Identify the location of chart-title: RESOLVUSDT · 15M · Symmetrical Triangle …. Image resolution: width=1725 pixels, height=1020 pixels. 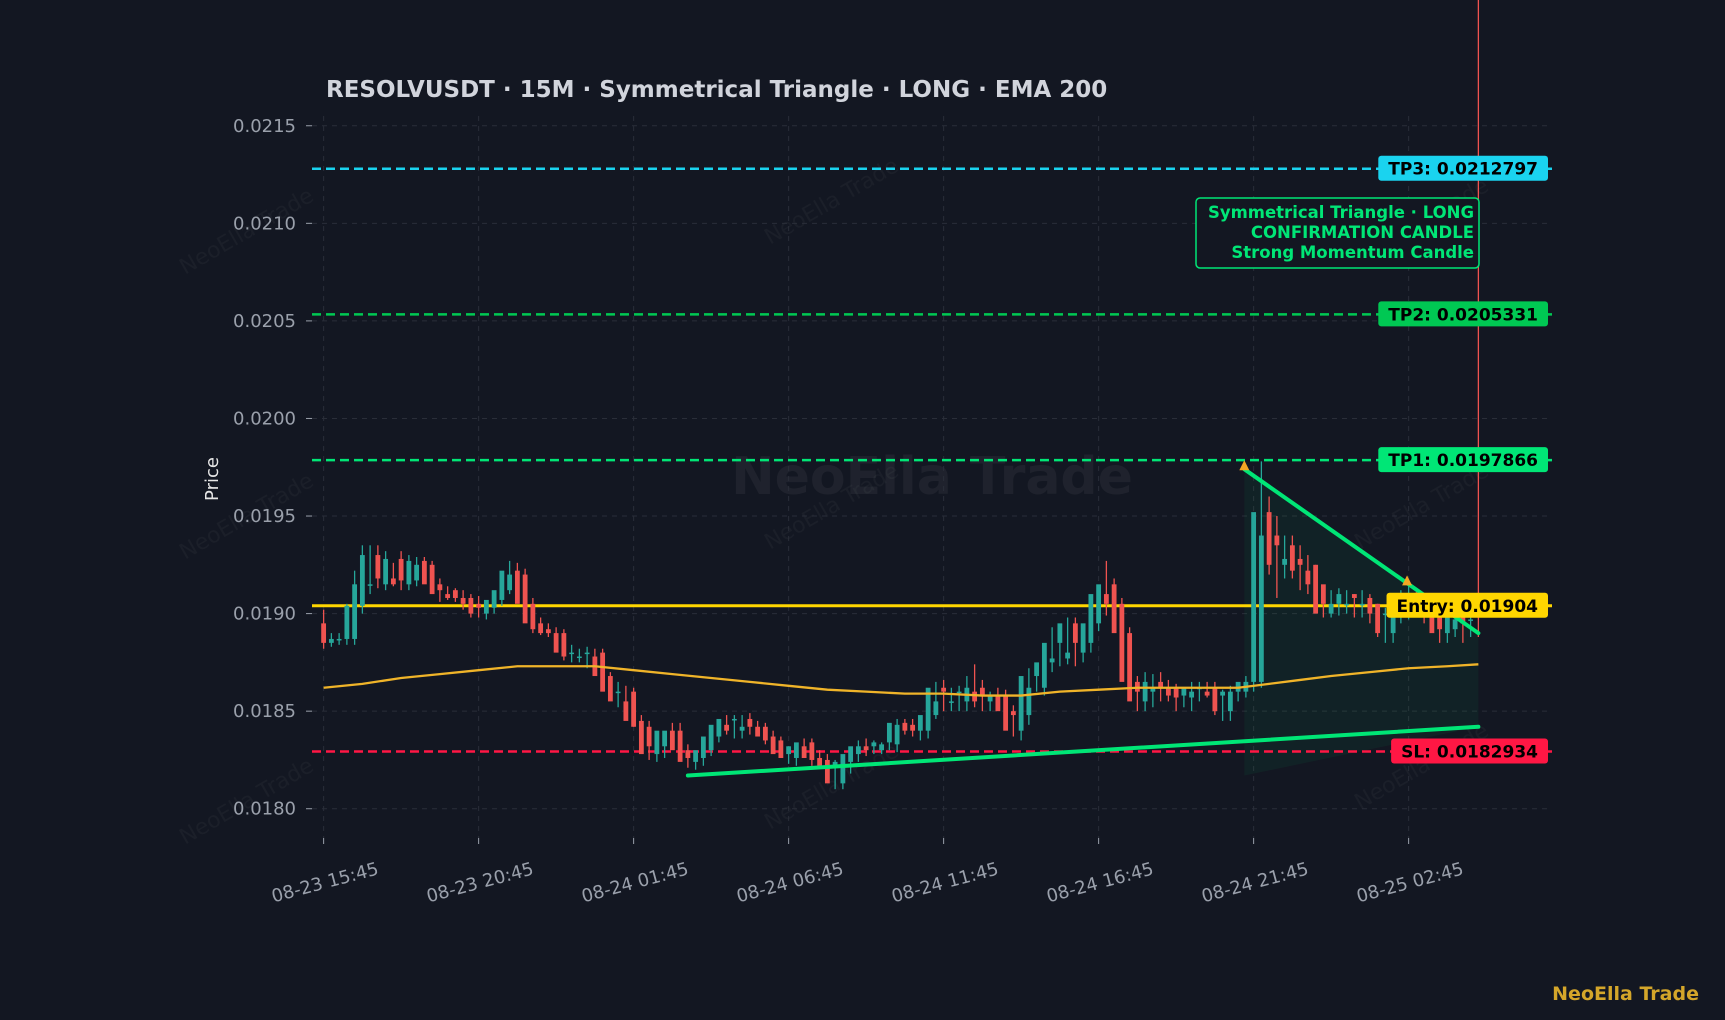
(716, 90).